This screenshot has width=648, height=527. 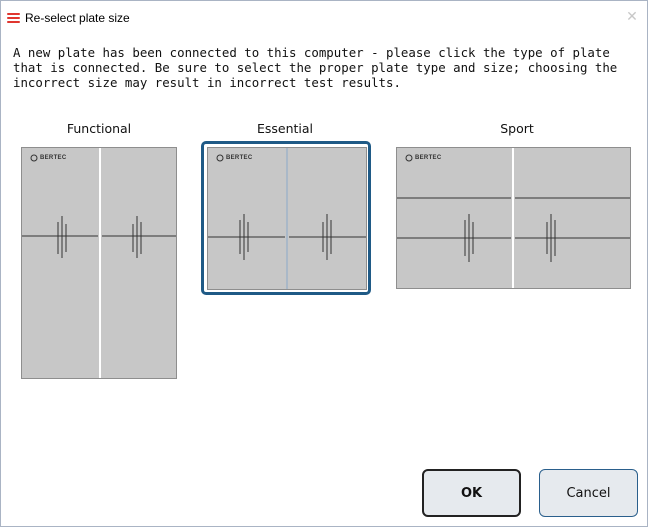 What do you see at coordinates (517, 128) in the screenshot?
I see `plate-label-sport: Sport` at bounding box center [517, 128].